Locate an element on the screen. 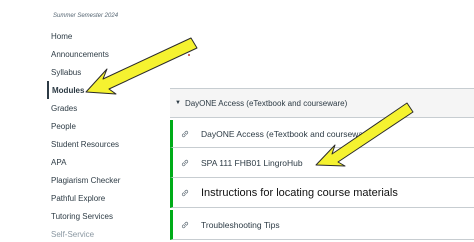 This screenshot has height=242, width=474. nav-item-pathful-explore: Pathful Explore is located at coordinates (107, 198).